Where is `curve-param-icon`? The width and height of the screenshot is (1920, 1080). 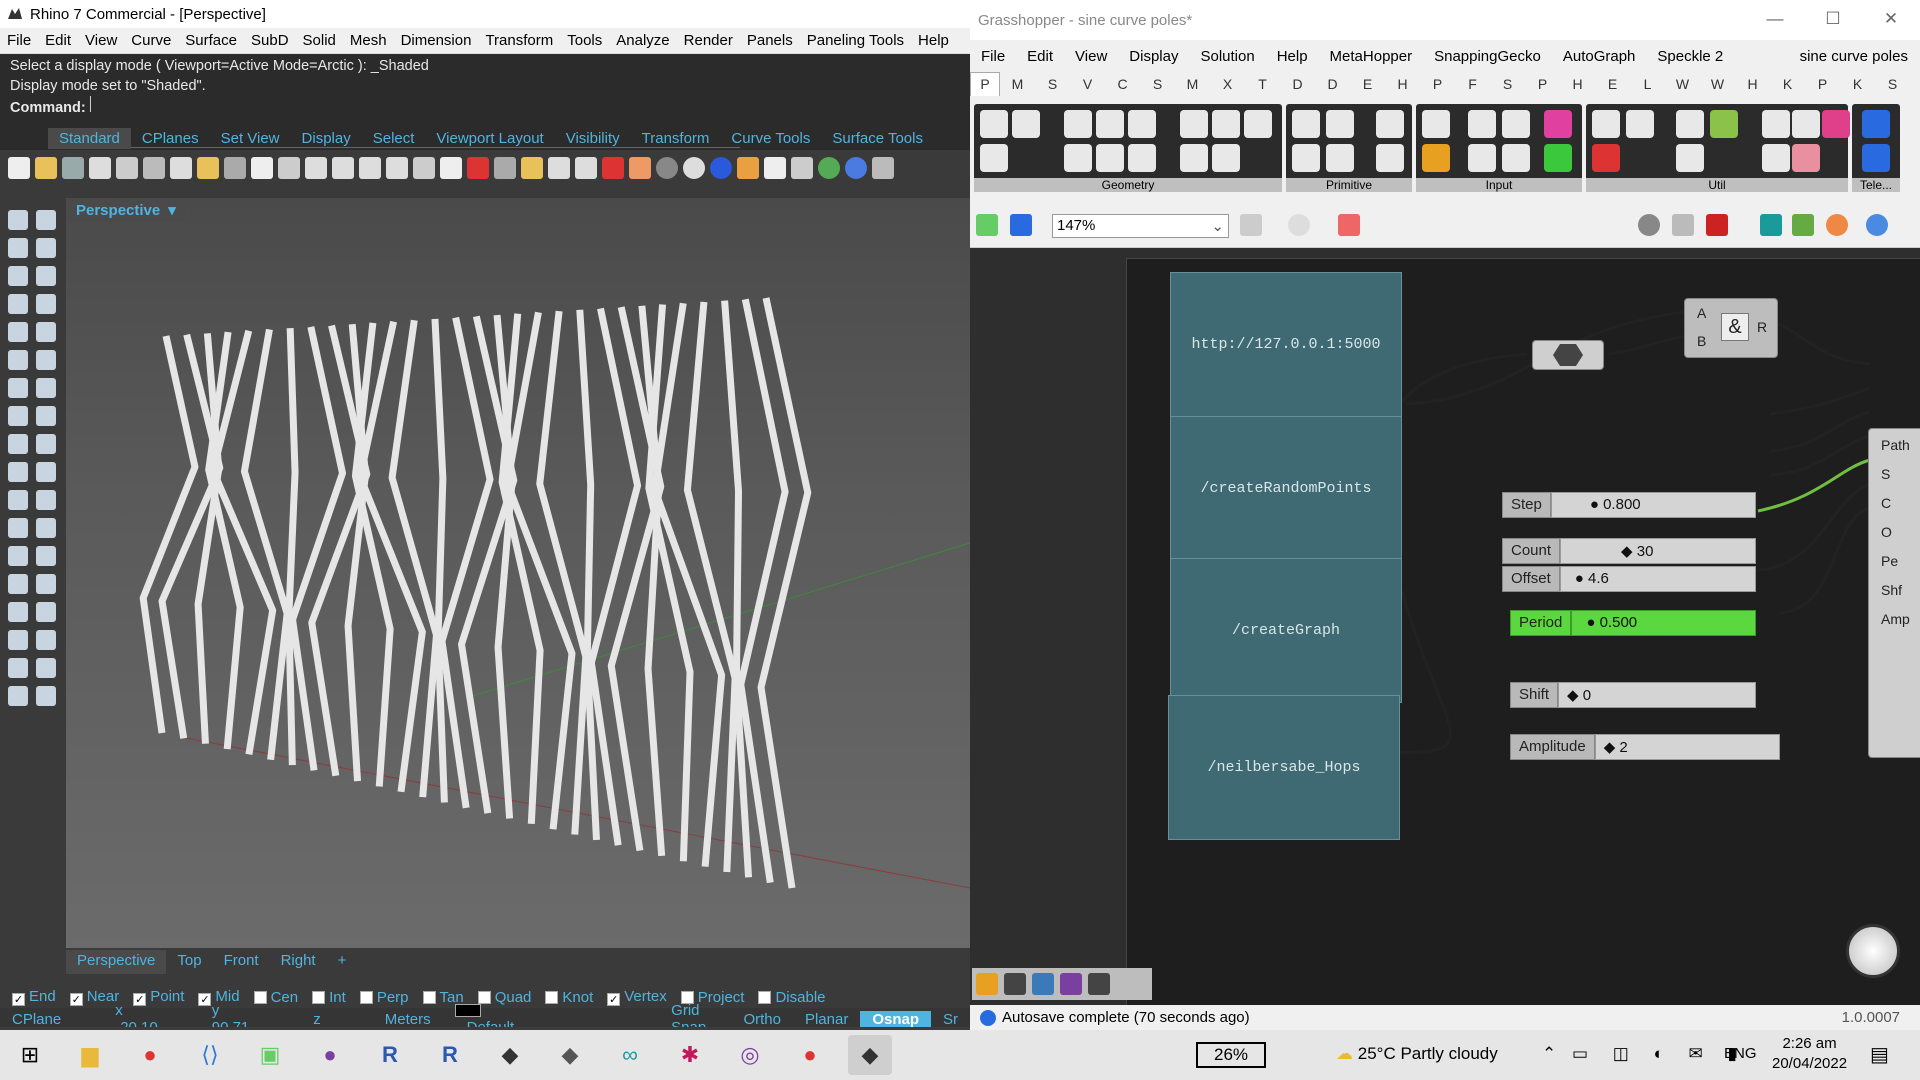
curve-param-icon is located at coordinates (1110, 124).